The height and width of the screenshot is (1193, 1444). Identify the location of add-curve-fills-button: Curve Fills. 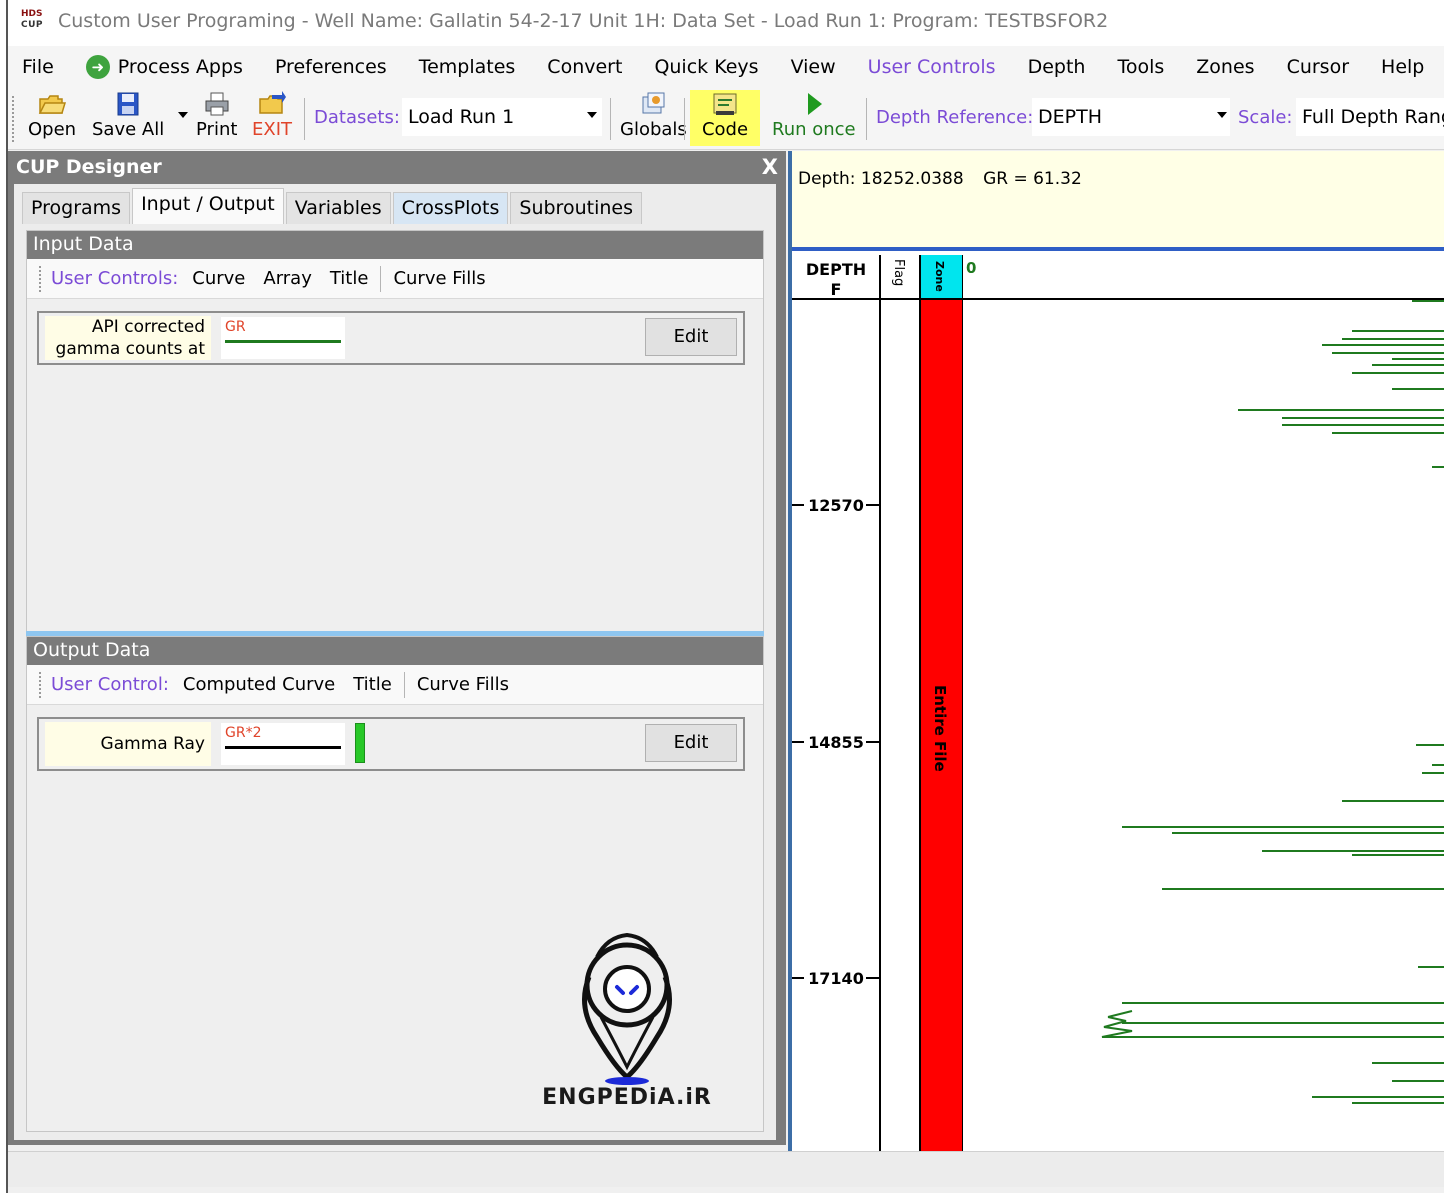
(439, 278).